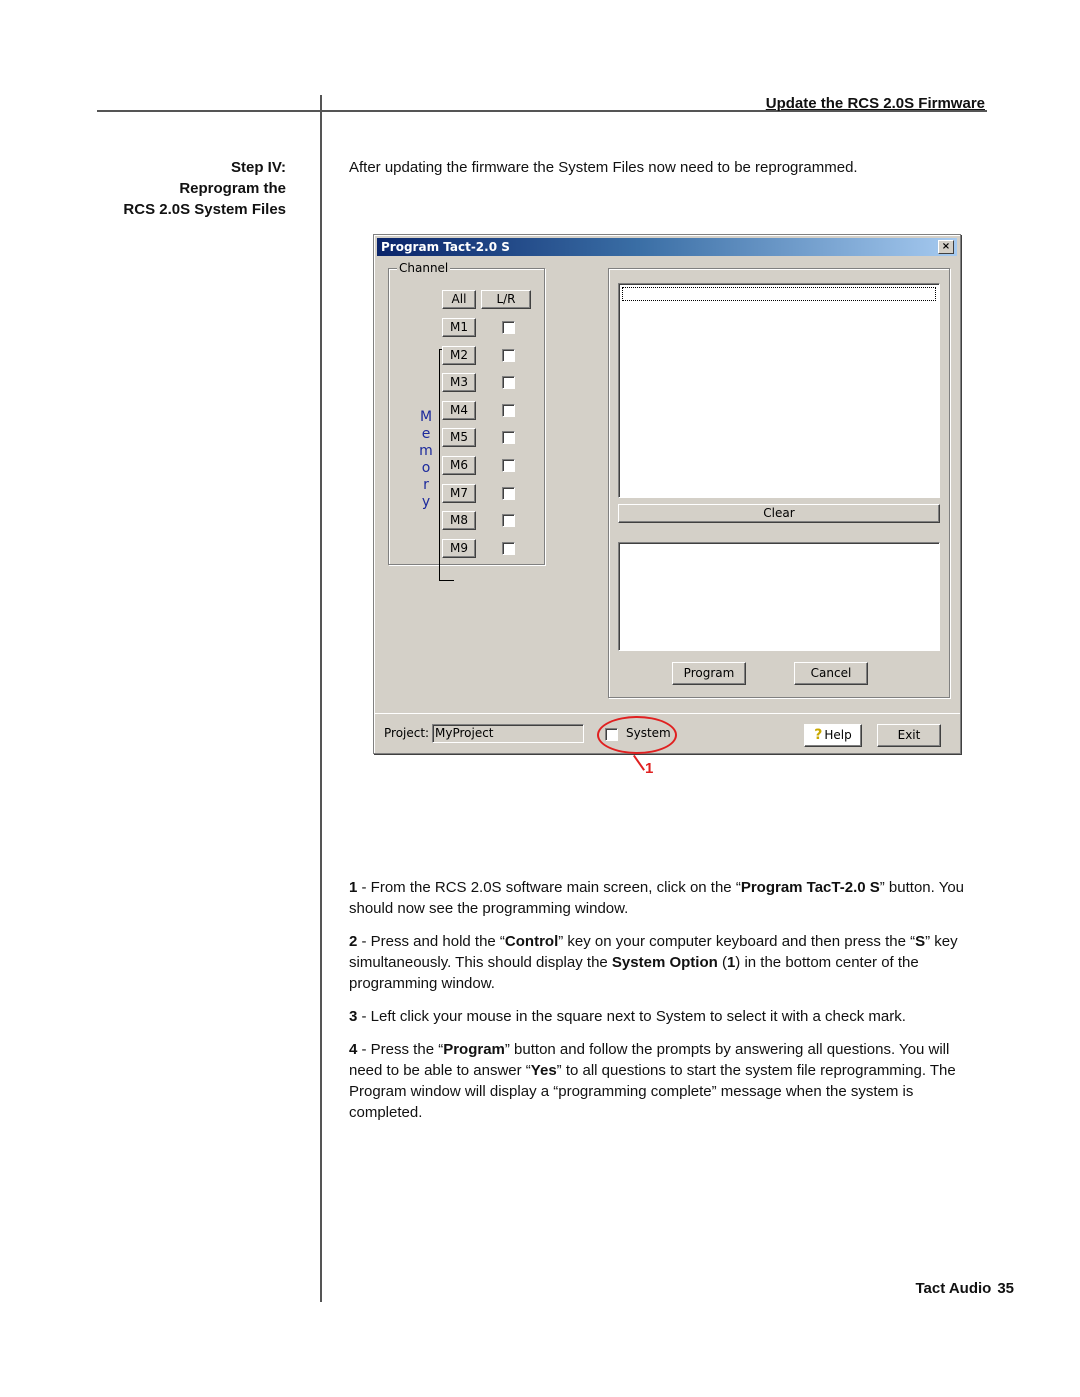 The image size is (1080, 1397). Describe the element at coordinates (664, 962) in the screenshot. I see `bold-term: System Option` at that location.